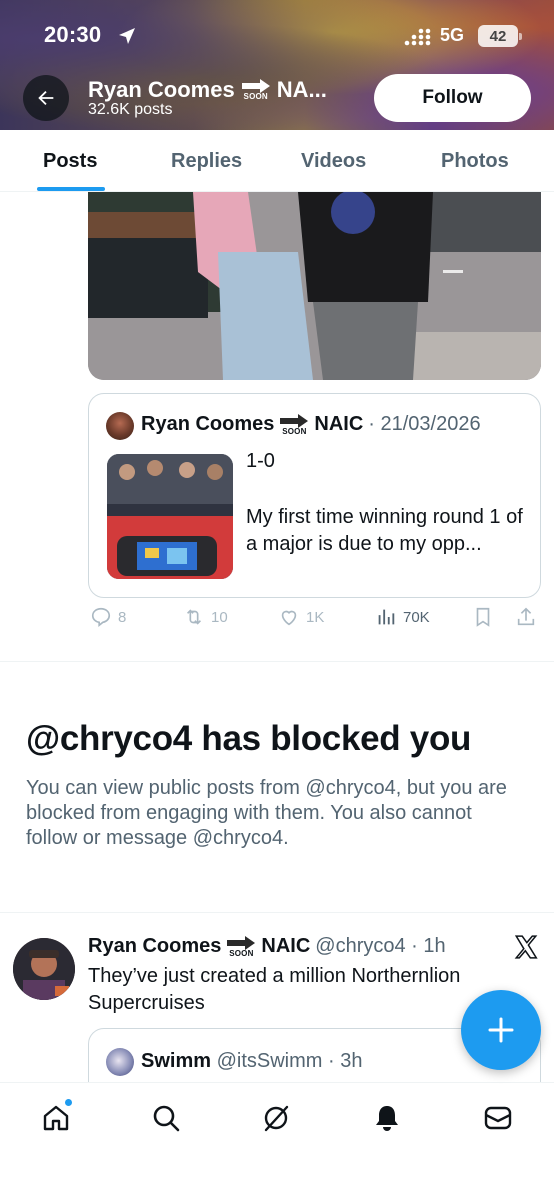 Image resolution: width=554 pixels, height=1200 pixels. What do you see at coordinates (417, 37) in the screenshot?
I see `signal-icon` at bounding box center [417, 37].